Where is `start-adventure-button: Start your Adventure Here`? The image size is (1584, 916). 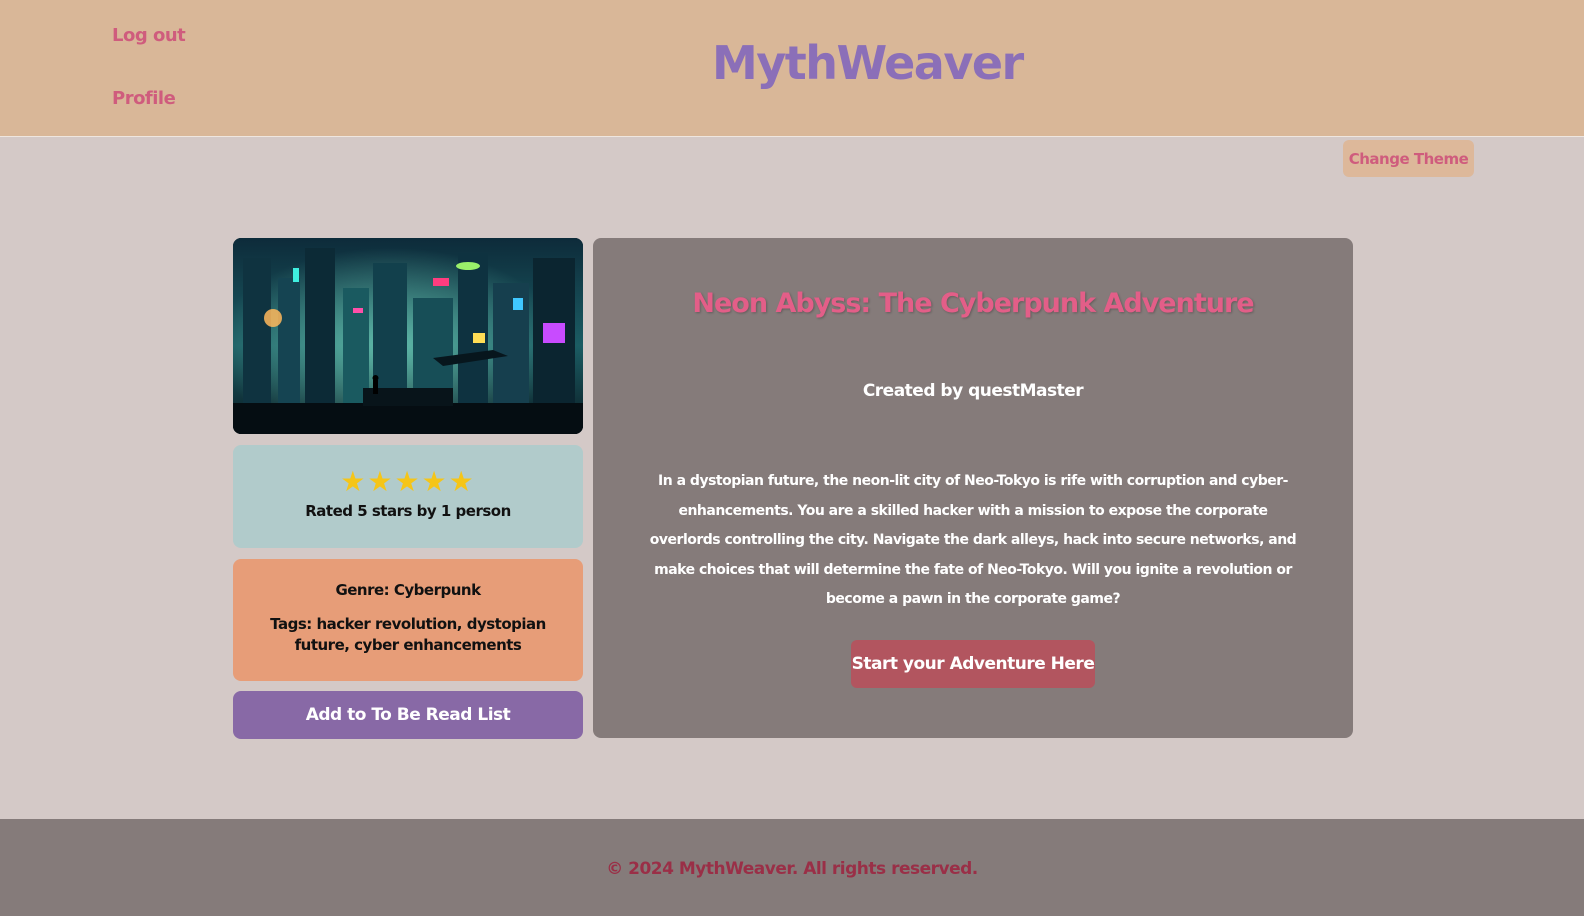 start-adventure-button: Start your Adventure Here is located at coordinates (973, 664).